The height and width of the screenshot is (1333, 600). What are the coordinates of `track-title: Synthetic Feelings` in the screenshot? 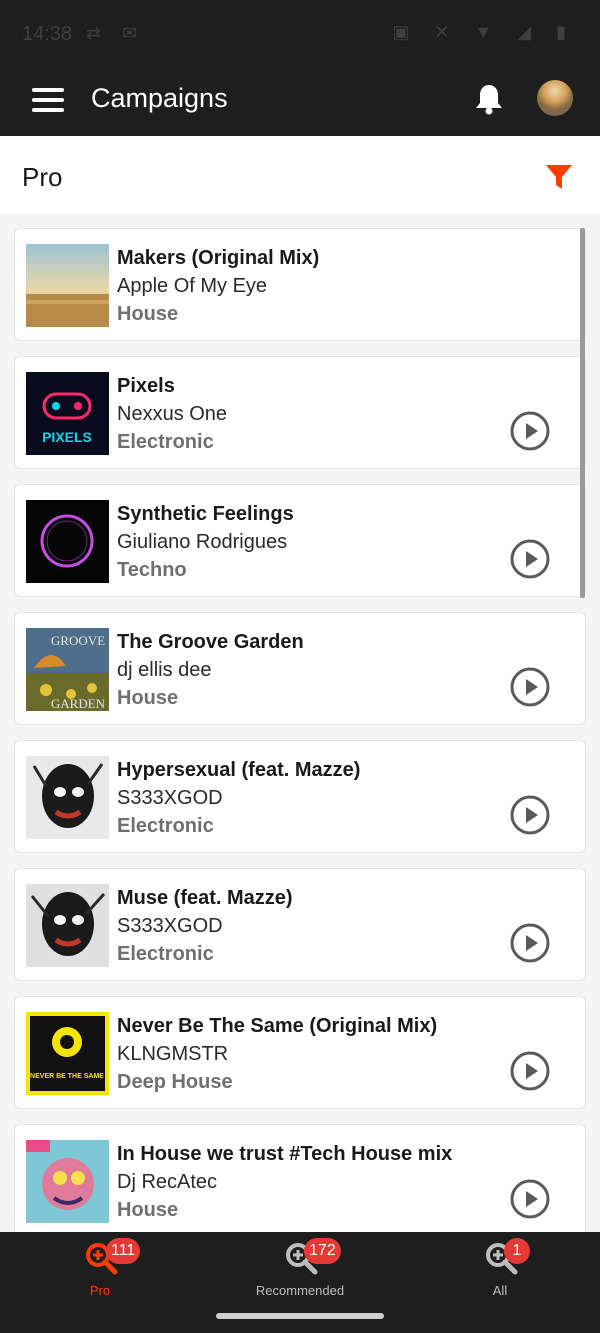 It's located at (205, 514).